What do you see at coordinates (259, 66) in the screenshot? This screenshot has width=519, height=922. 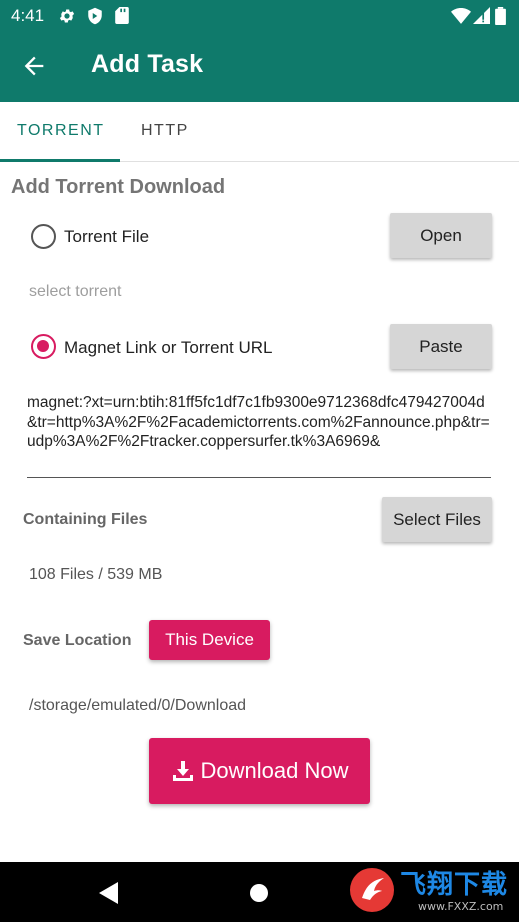 I see `app-bar: Add Task` at bounding box center [259, 66].